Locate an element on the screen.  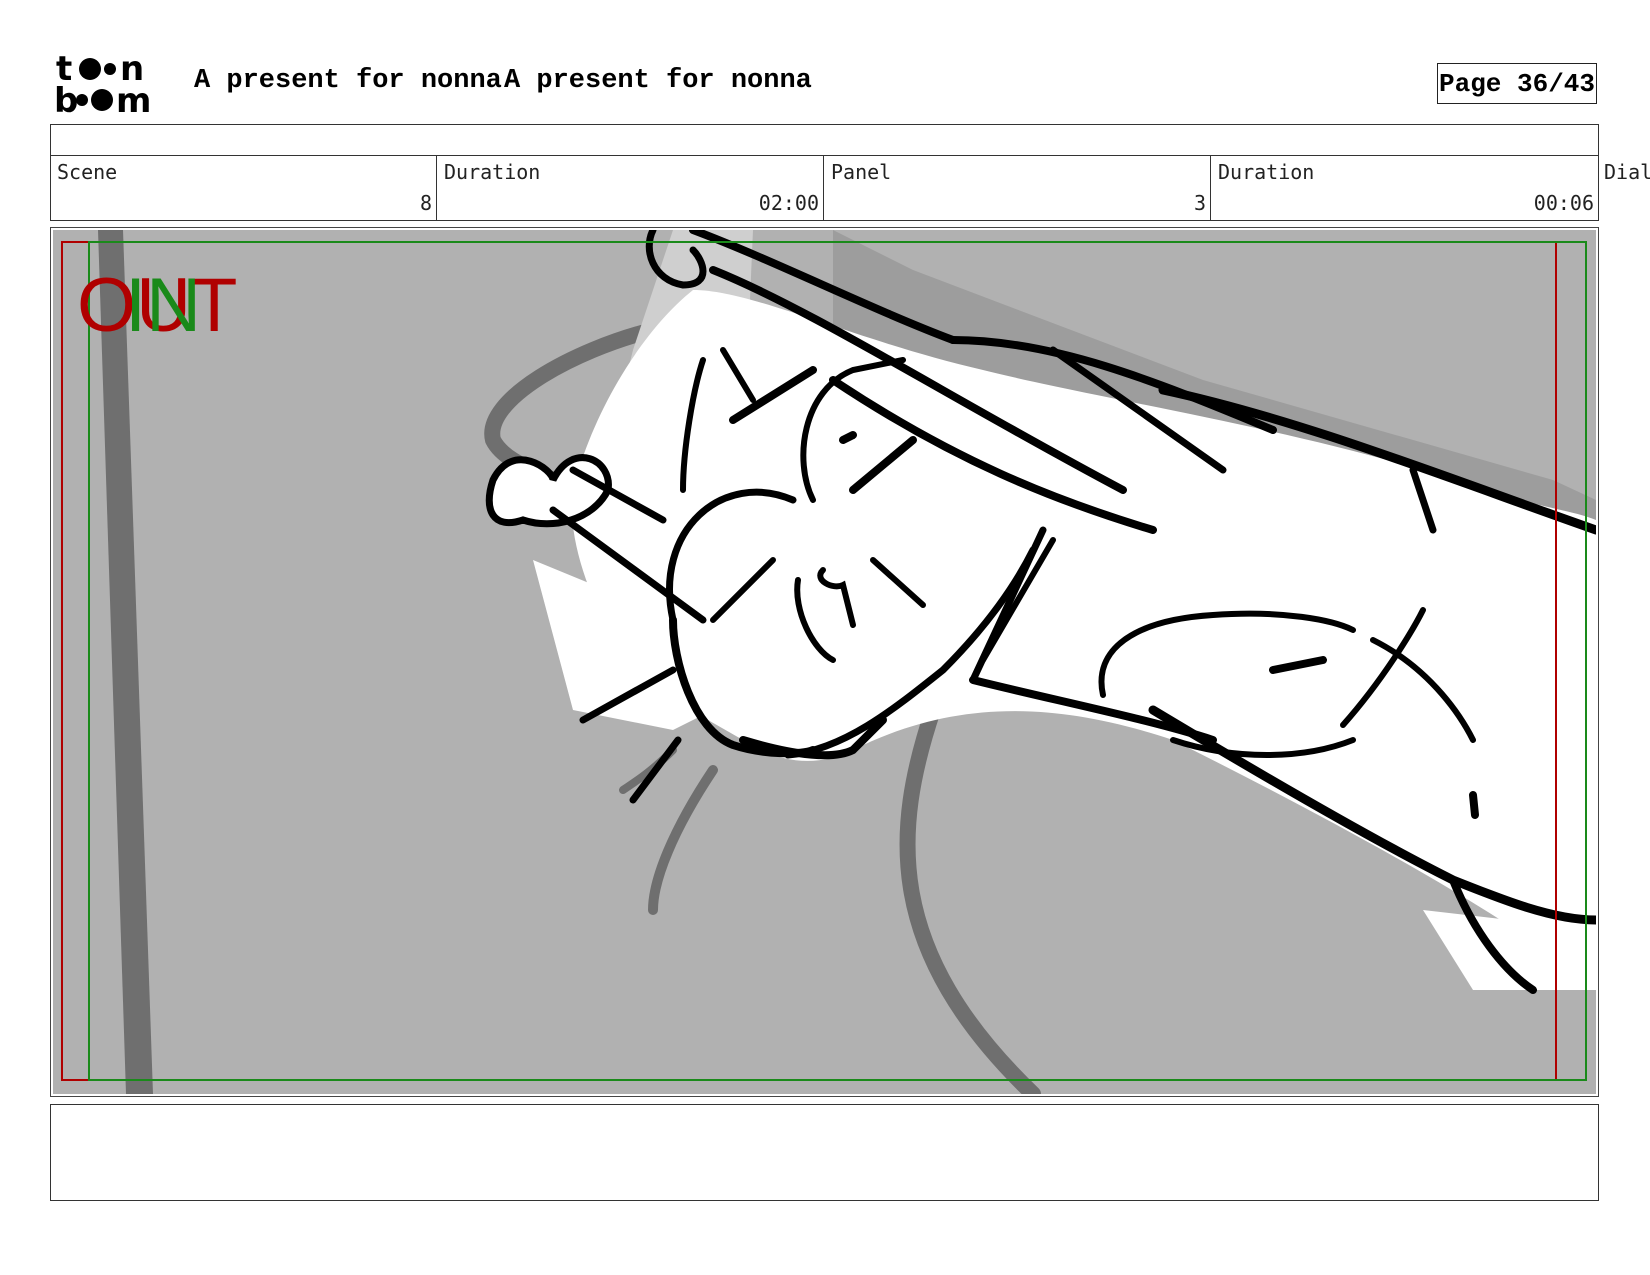
episode-title: A present for nonna is located at coordinates (658, 81).